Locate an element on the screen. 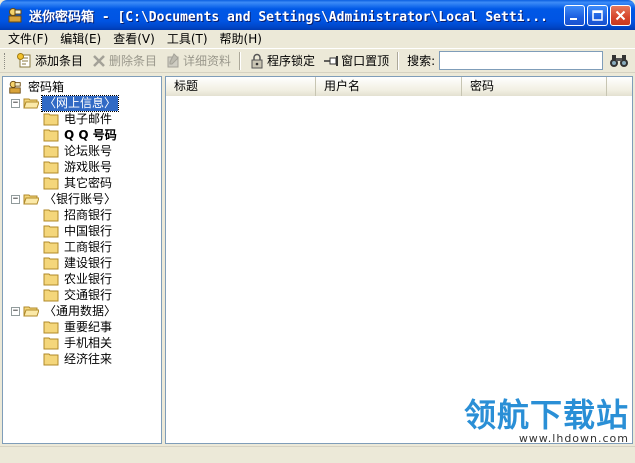 The image size is (635, 463). tree-item: 游戏账号 is located at coordinates (82, 167).